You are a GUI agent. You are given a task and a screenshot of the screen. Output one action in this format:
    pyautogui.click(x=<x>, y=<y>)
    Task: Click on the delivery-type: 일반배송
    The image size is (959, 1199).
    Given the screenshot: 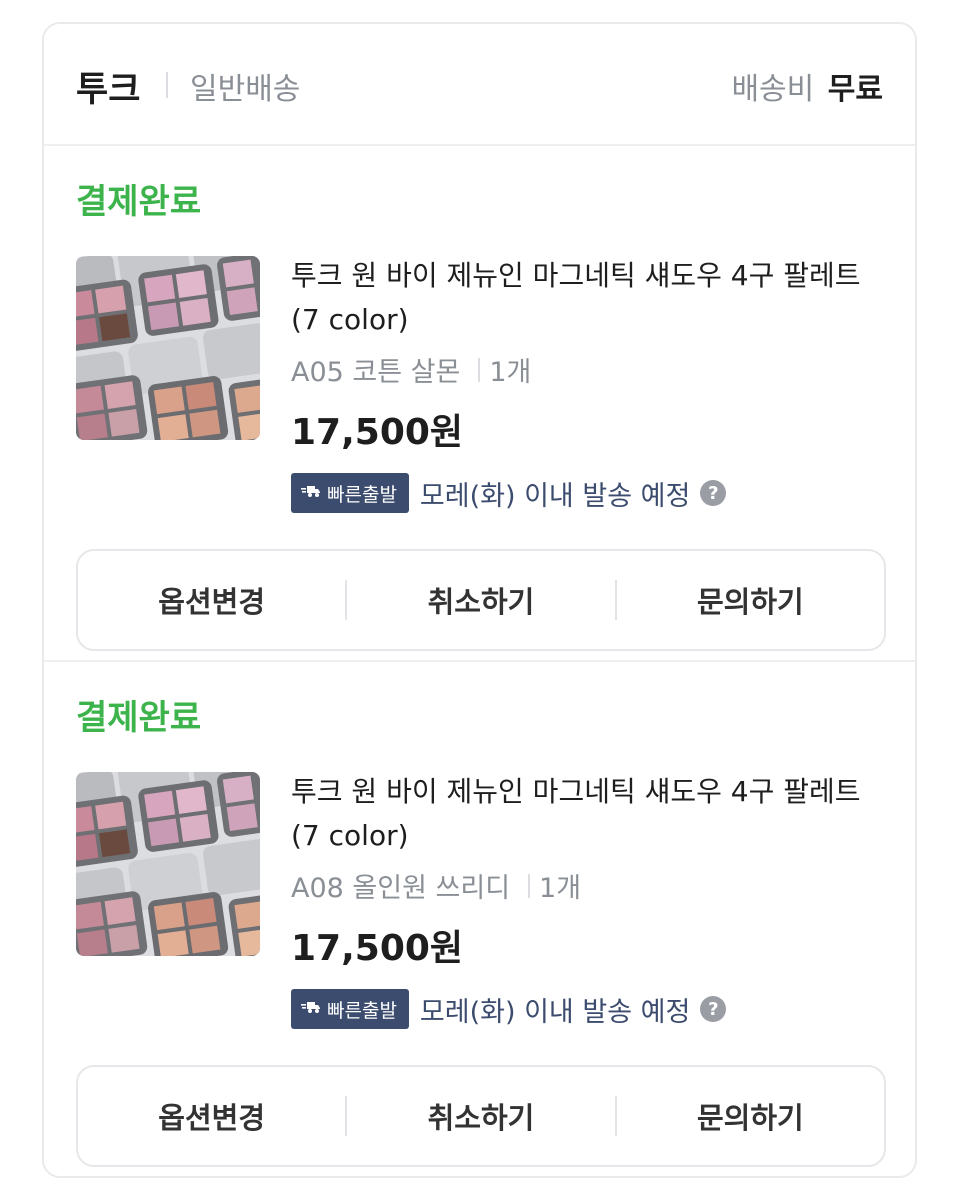 What is the action you would take?
    pyautogui.click(x=245, y=89)
    